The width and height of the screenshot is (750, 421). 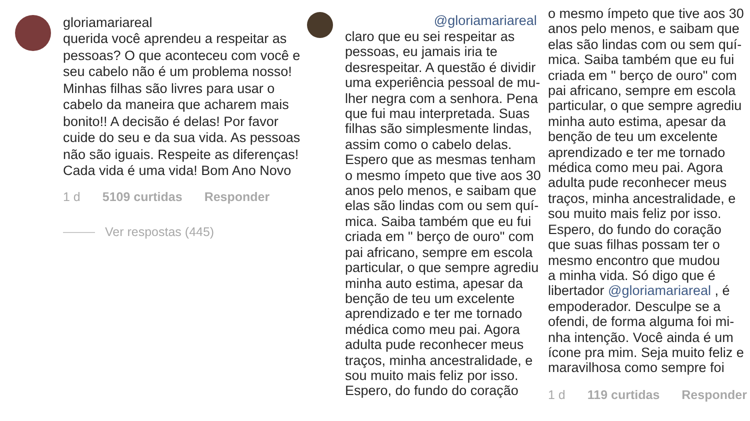 What do you see at coordinates (142, 197) in the screenshot?
I see `likes-count: 5109 curtidas` at bounding box center [142, 197].